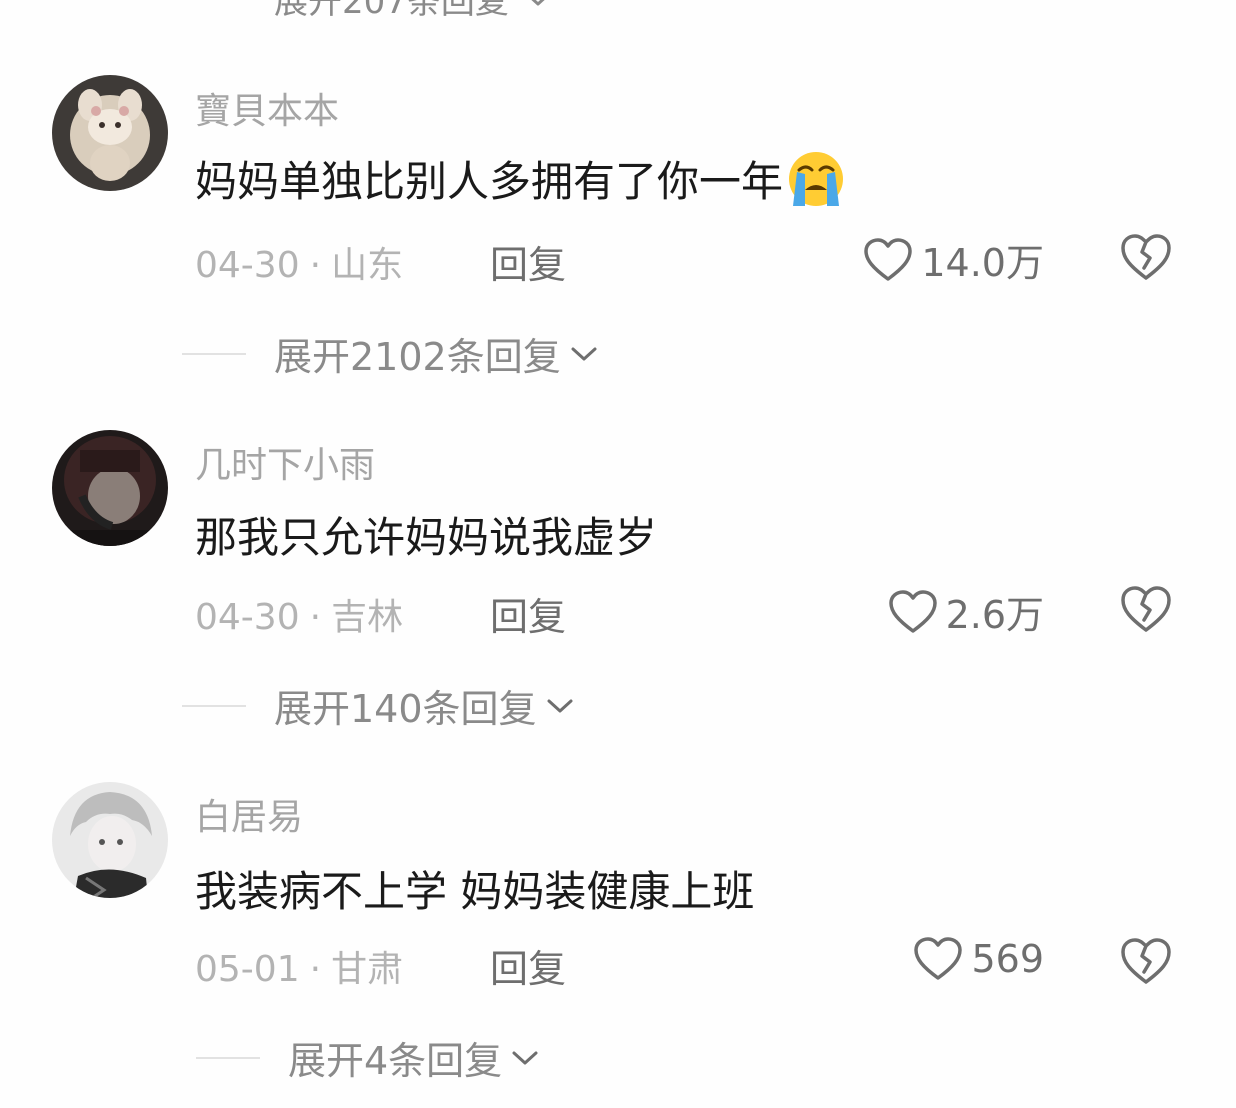 This screenshot has width=1236, height=1108. Describe the element at coordinates (367, 969) in the screenshot. I see `comment-location: 甘肃` at that location.